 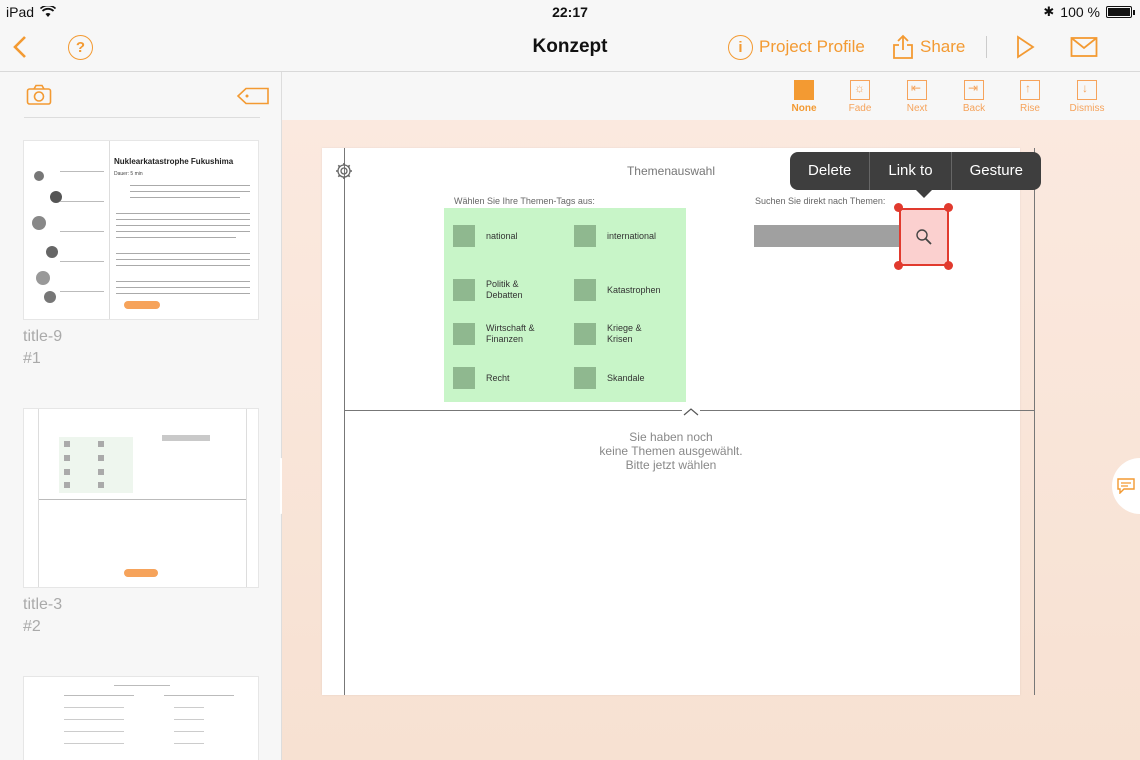 What do you see at coordinates (498, 377) in the screenshot?
I see `tag-label: Recht` at bounding box center [498, 377].